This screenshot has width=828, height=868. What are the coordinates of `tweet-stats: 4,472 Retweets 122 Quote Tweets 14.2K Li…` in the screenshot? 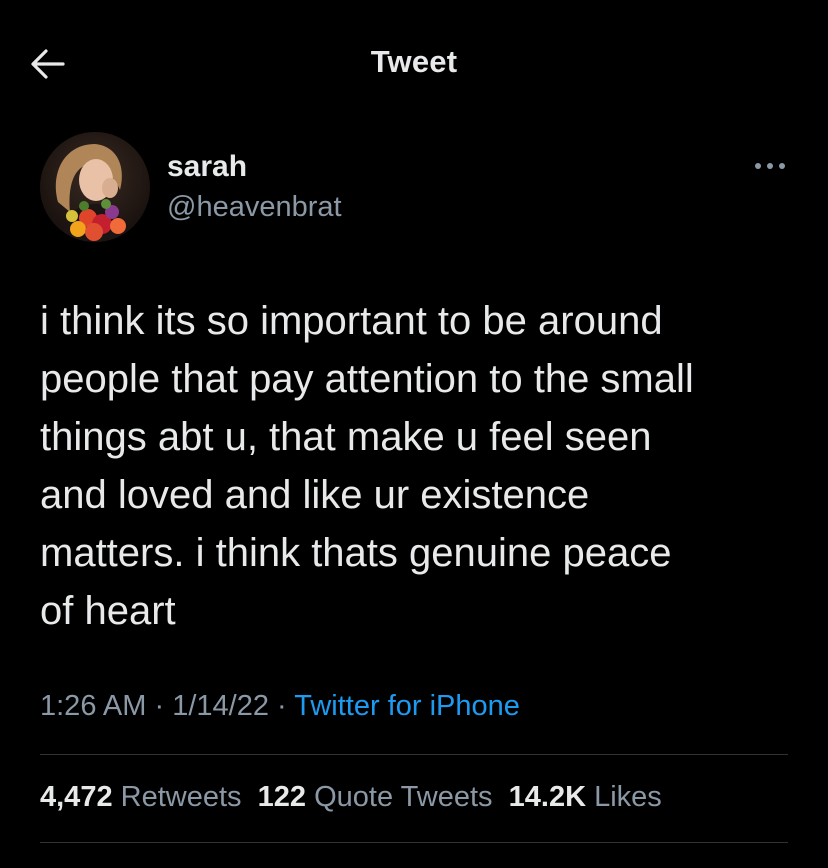 It's located at (351, 797).